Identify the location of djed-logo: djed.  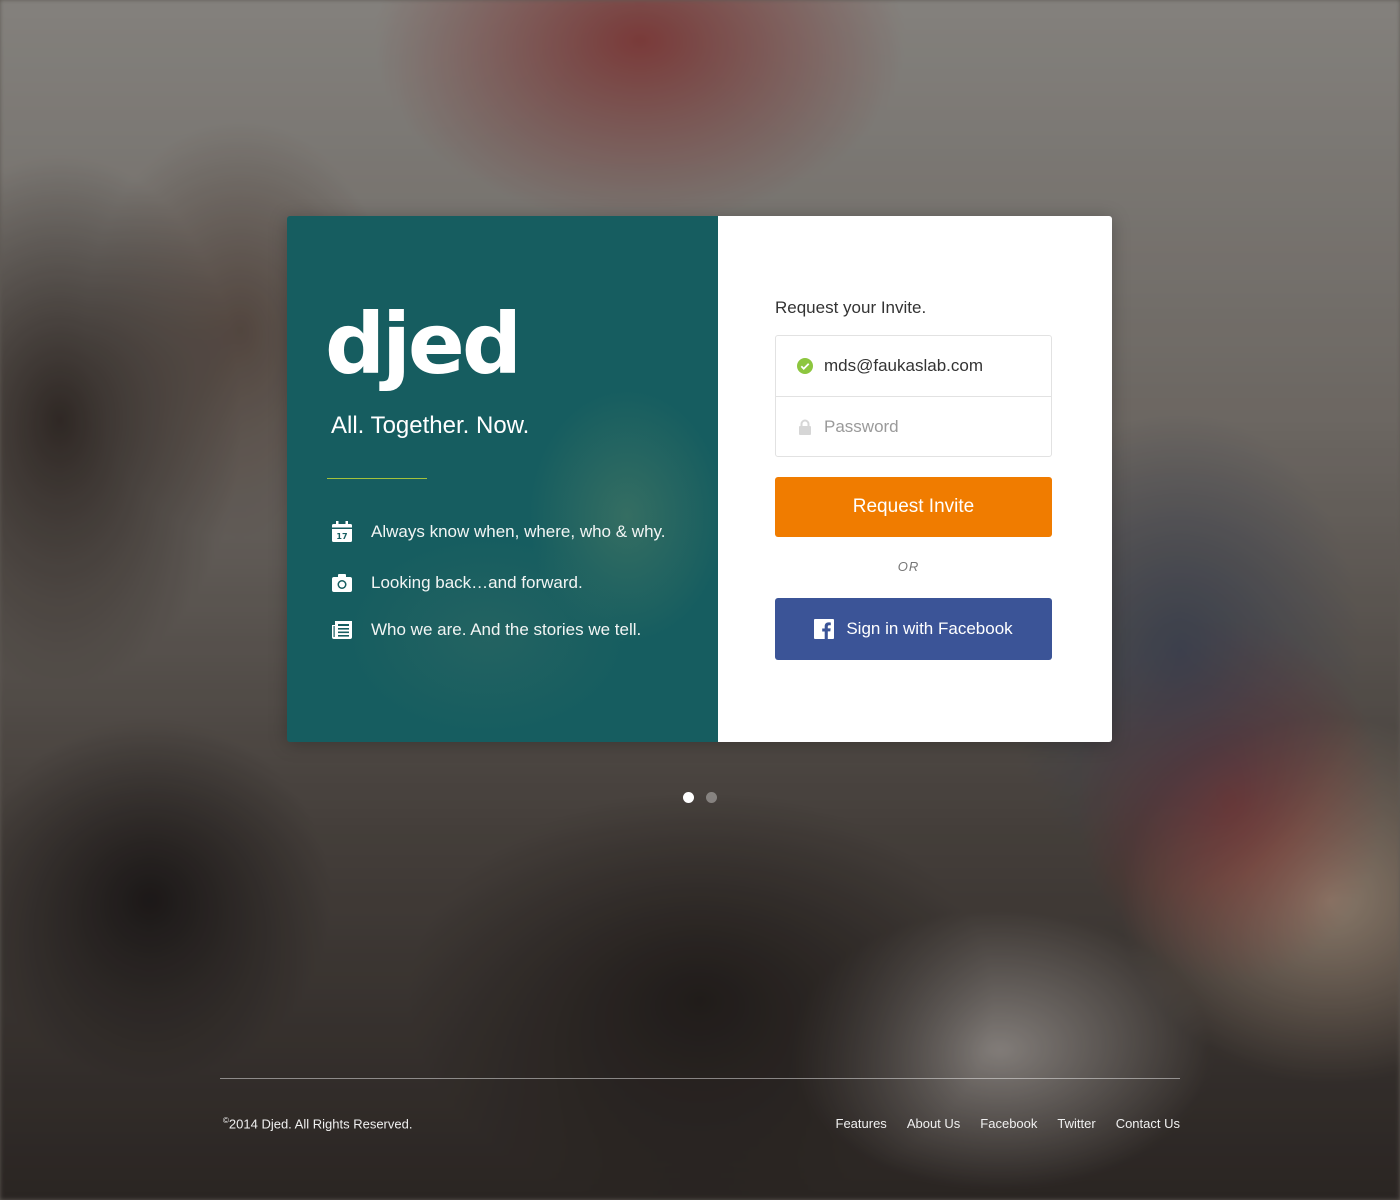
(423, 344).